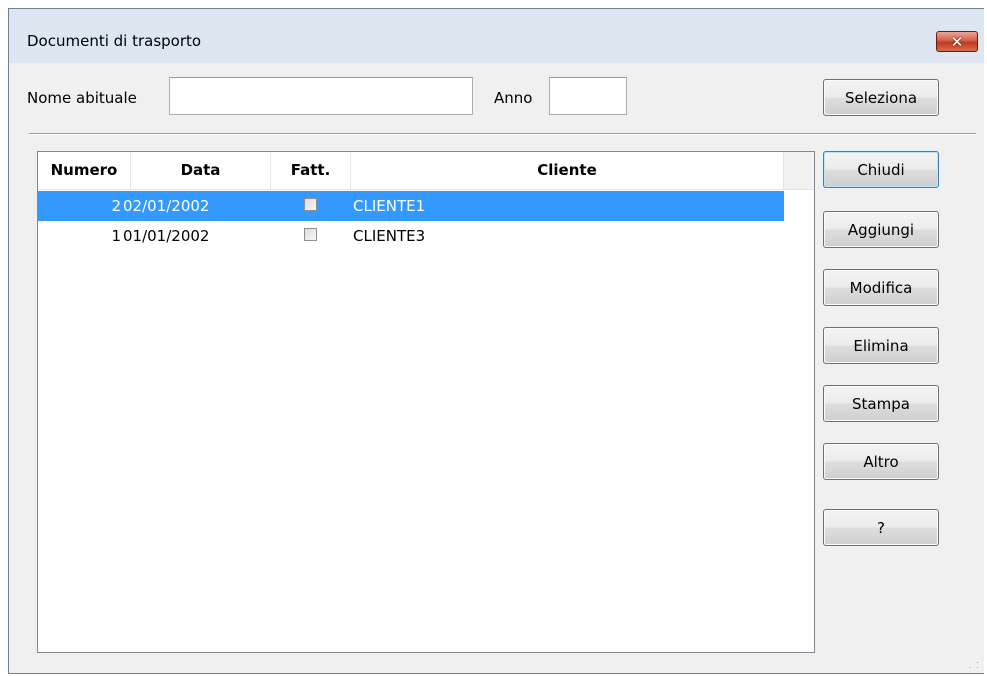 Image resolution: width=987 pixels, height=676 pixels. Describe the element at coordinates (321, 96) in the screenshot. I see `nome-abituale-input` at that location.